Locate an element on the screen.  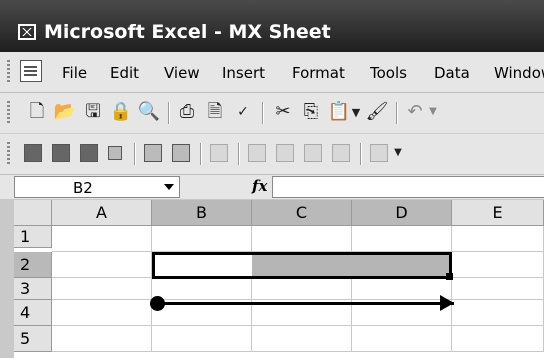
cell-a1 is located at coordinates (102, 239).